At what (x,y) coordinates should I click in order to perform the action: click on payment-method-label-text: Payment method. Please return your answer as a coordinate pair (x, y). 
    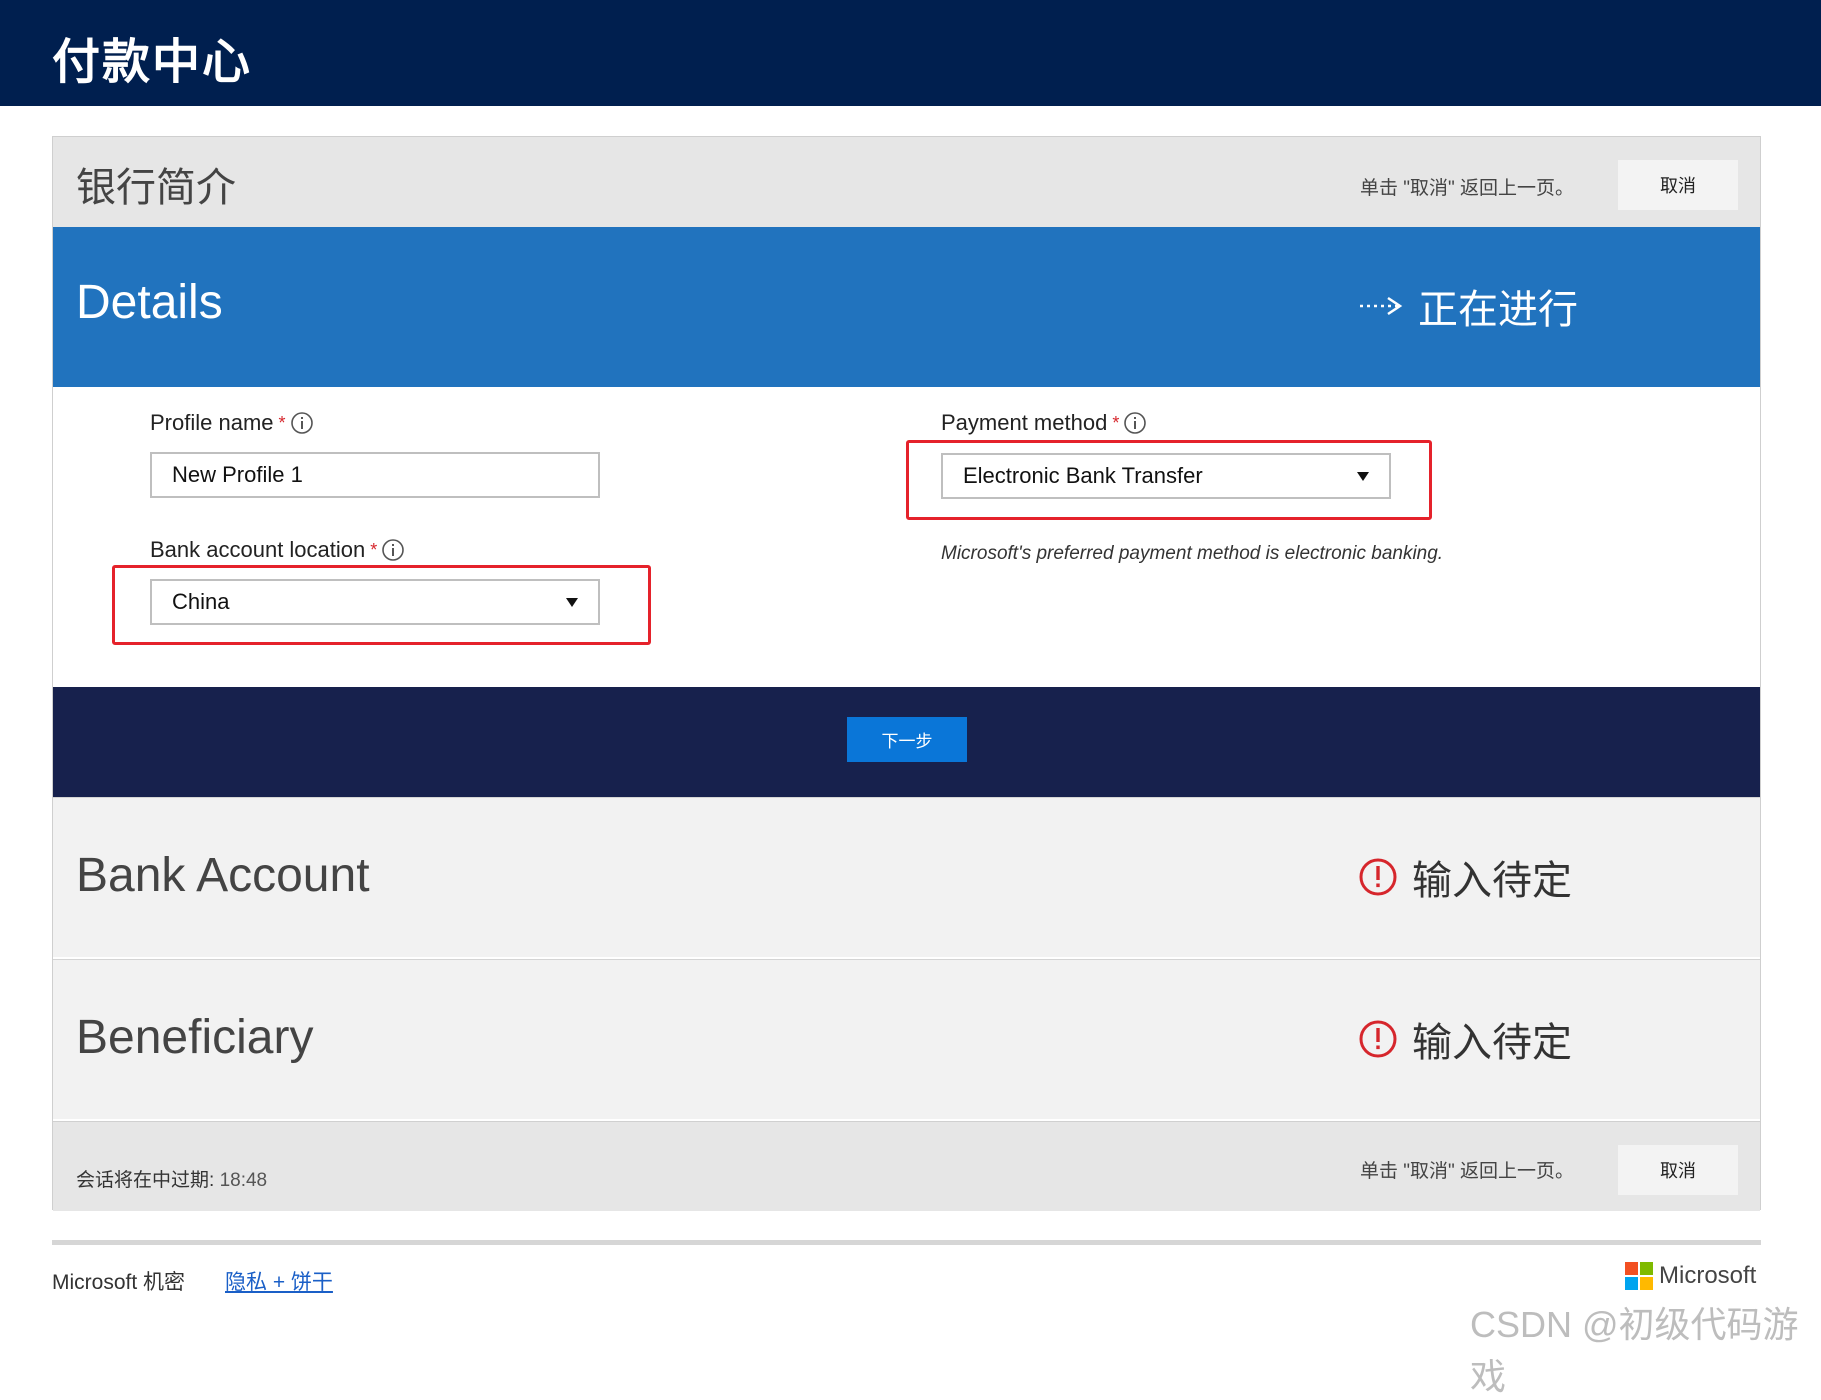
    Looking at the image, I should click on (1024, 422).